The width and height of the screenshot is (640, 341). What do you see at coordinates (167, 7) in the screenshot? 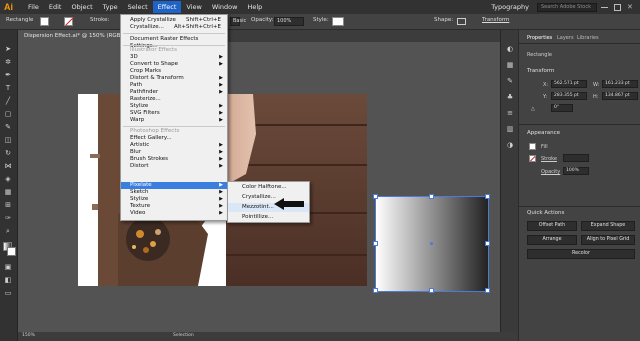
I see `menu-effect: Effect` at bounding box center [167, 7].